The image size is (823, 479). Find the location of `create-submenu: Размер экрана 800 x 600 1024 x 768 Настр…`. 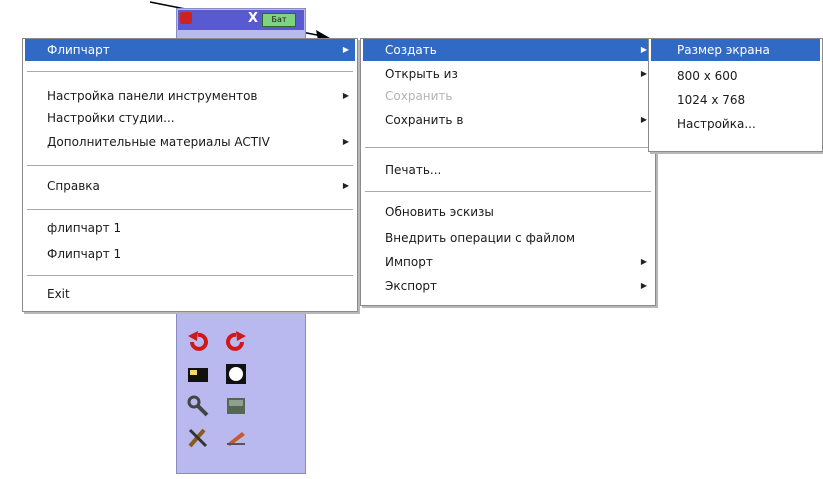

create-submenu: Размер экрана 800 x 600 1024 x 768 Настр… is located at coordinates (735, 95).